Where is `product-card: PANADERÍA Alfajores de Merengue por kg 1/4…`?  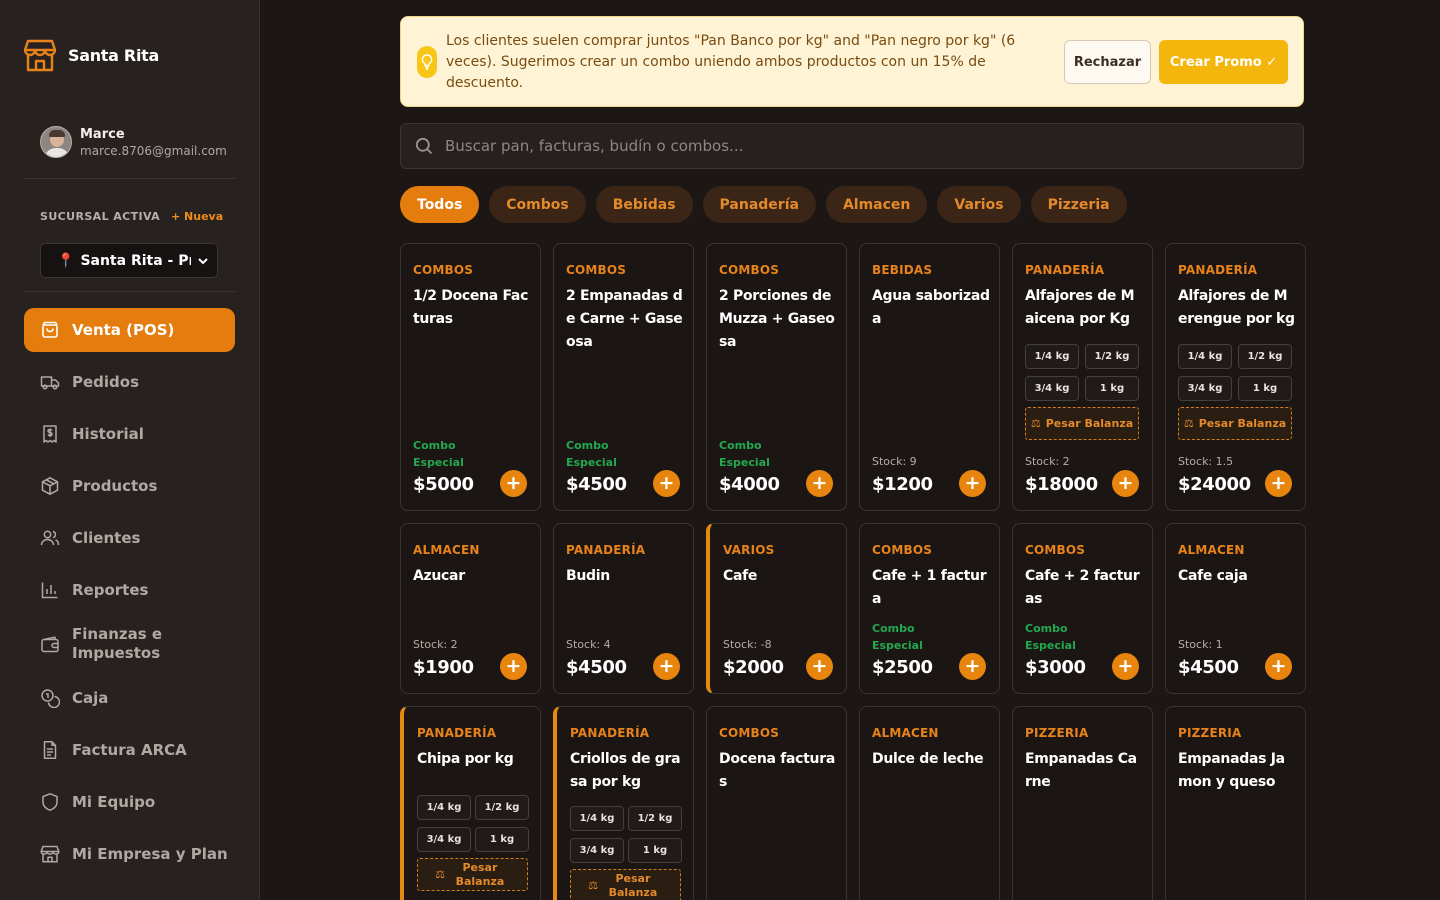
product-card: PANADERÍA Alfajores de Merengue por kg 1/4… is located at coordinates (1235, 377).